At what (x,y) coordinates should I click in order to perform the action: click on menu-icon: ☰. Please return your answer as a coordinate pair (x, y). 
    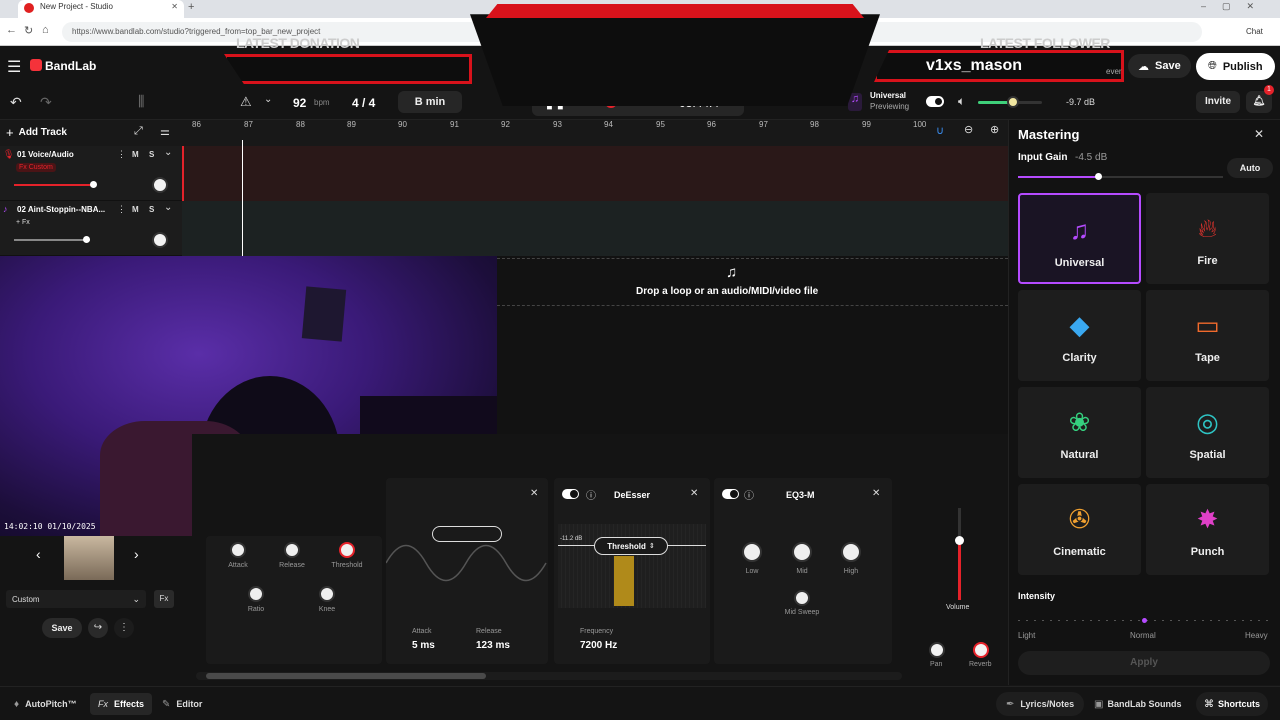
    Looking at the image, I should click on (14, 67).